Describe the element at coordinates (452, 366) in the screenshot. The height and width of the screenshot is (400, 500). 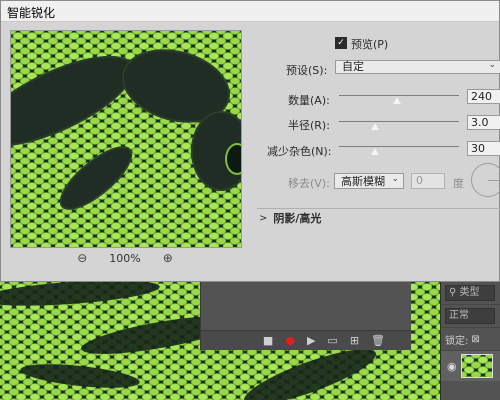
I see `visibility-eye-icon: ◉` at that location.